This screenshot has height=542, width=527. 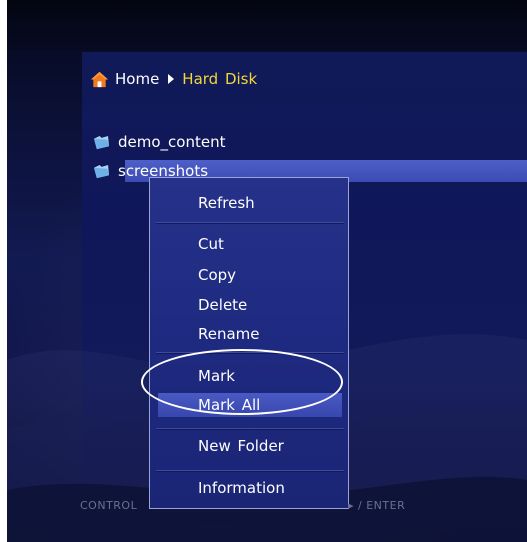 What do you see at coordinates (226, 203) in the screenshot?
I see `menu-item-refresh: Refresh` at bounding box center [226, 203].